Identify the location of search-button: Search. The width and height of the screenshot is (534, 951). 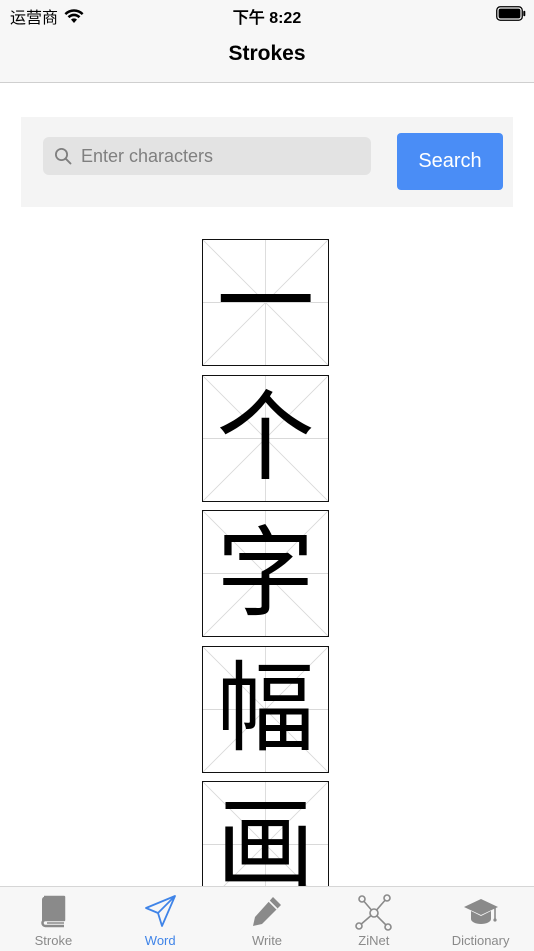
(450, 161).